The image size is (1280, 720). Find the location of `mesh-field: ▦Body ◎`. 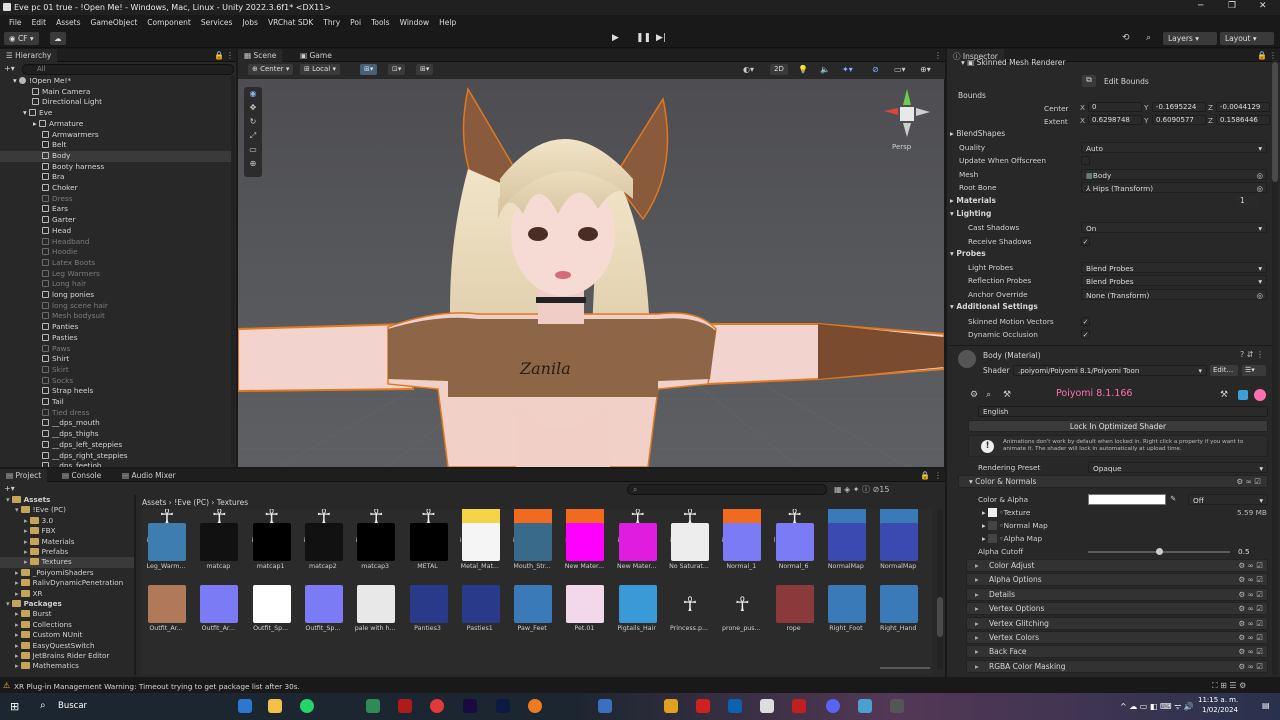

mesh-field: ▦Body ◎ is located at coordinates (1174, 174).